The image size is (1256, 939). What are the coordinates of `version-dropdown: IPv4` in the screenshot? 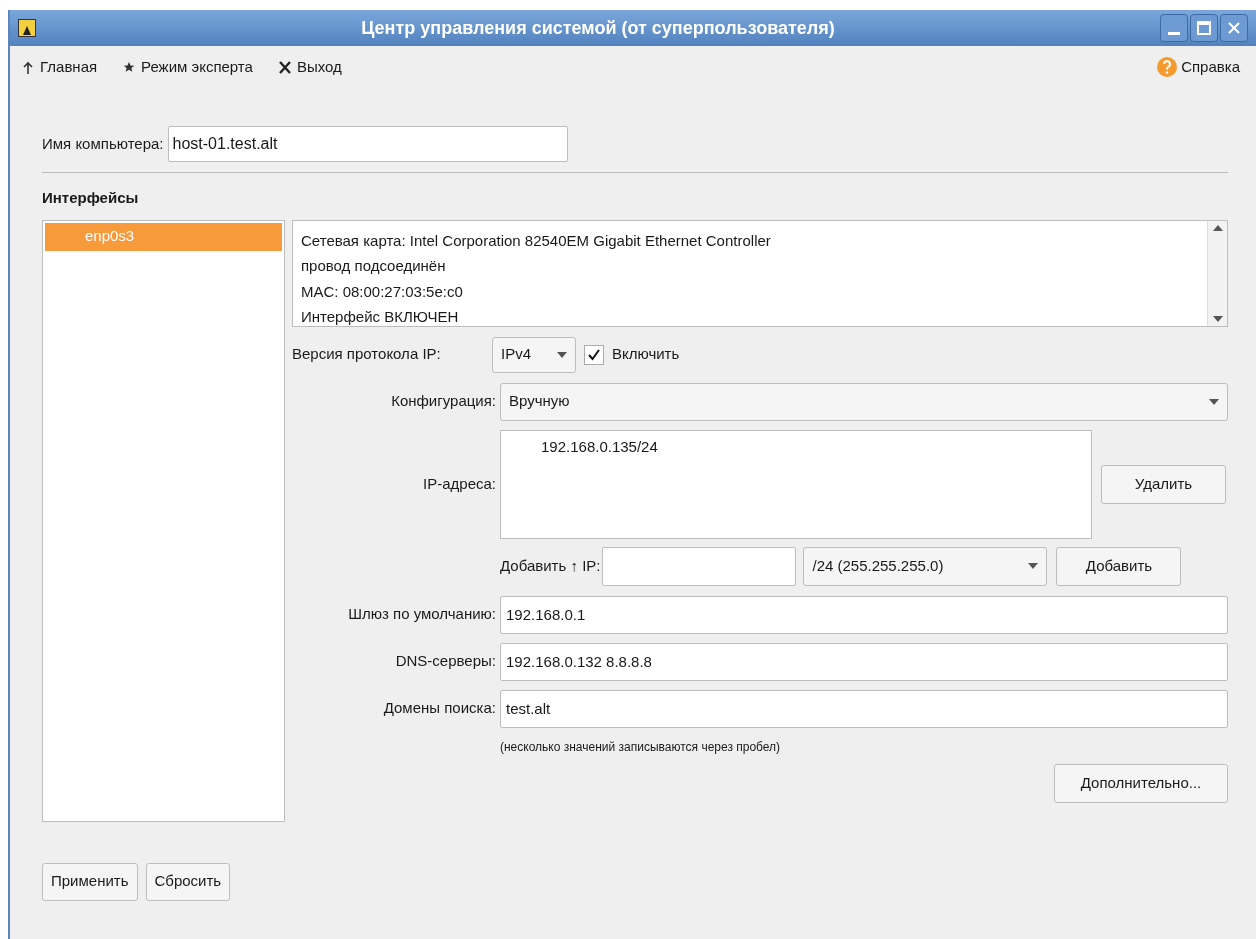 It's located at (534, 354).